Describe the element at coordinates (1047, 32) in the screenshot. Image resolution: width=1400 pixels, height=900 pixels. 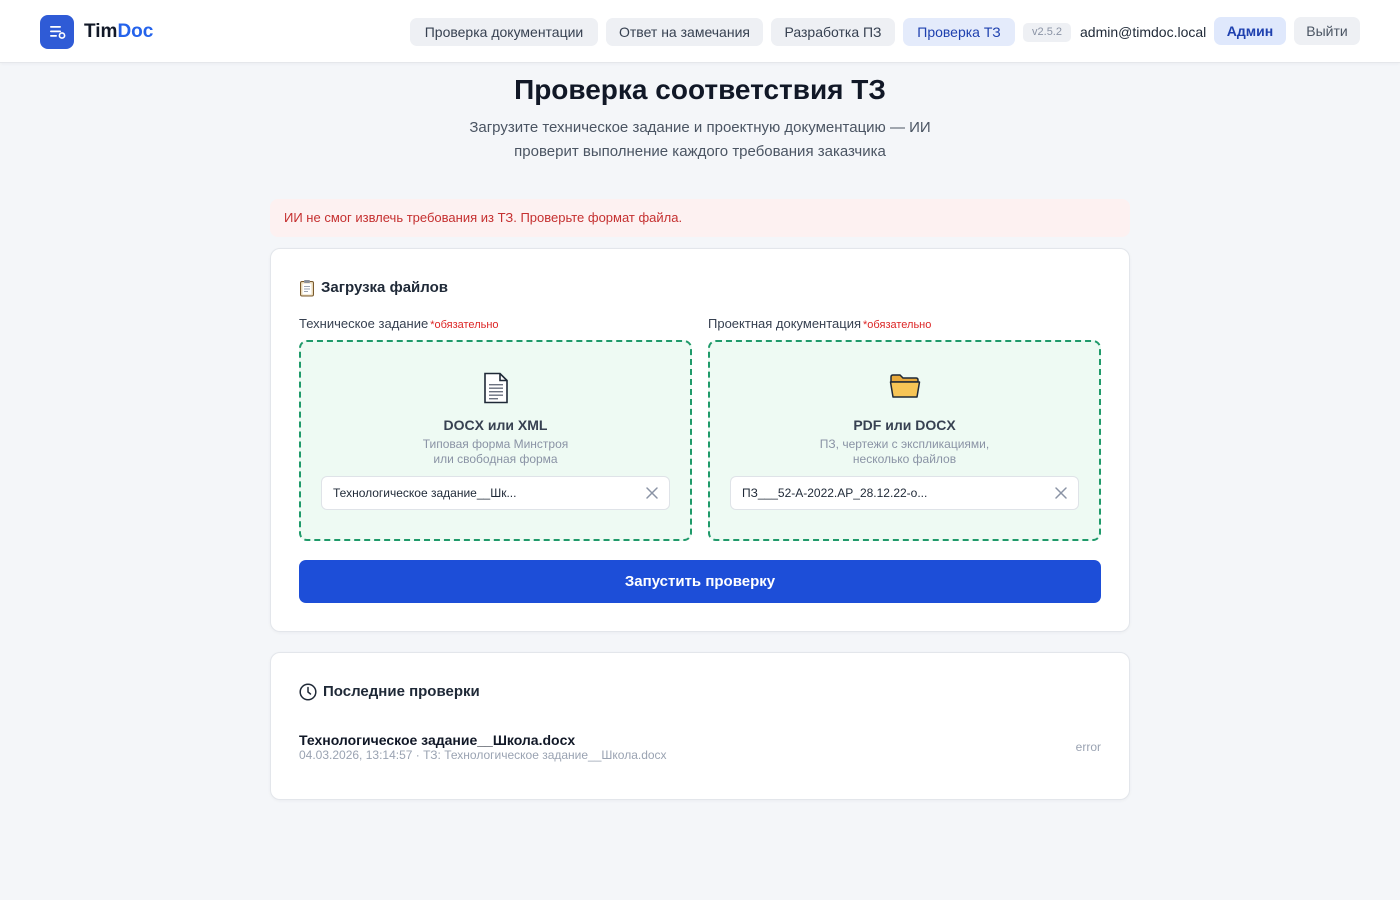
I see `version-badge: v2.5.2` at that location.